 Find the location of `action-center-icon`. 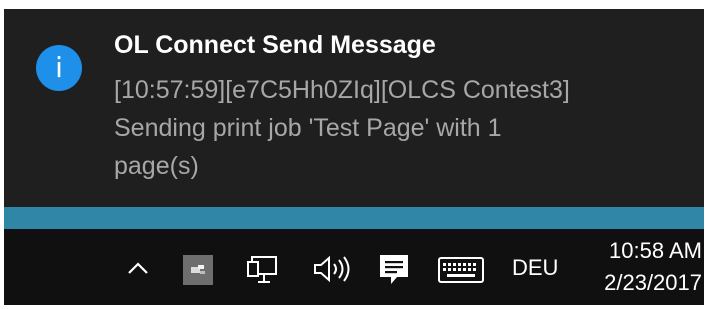

action-center-icon is located at coordinates (394, 270).